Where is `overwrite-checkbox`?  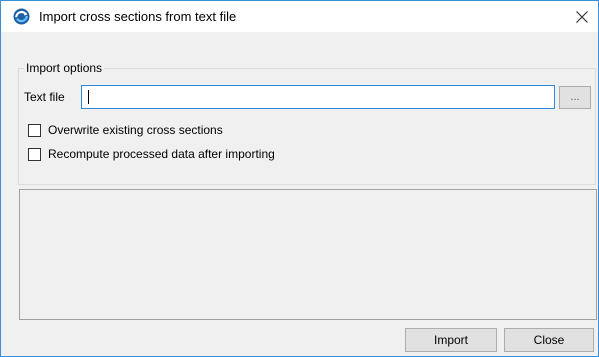 overwrite-checkbox is located at coordinates (34, 130).